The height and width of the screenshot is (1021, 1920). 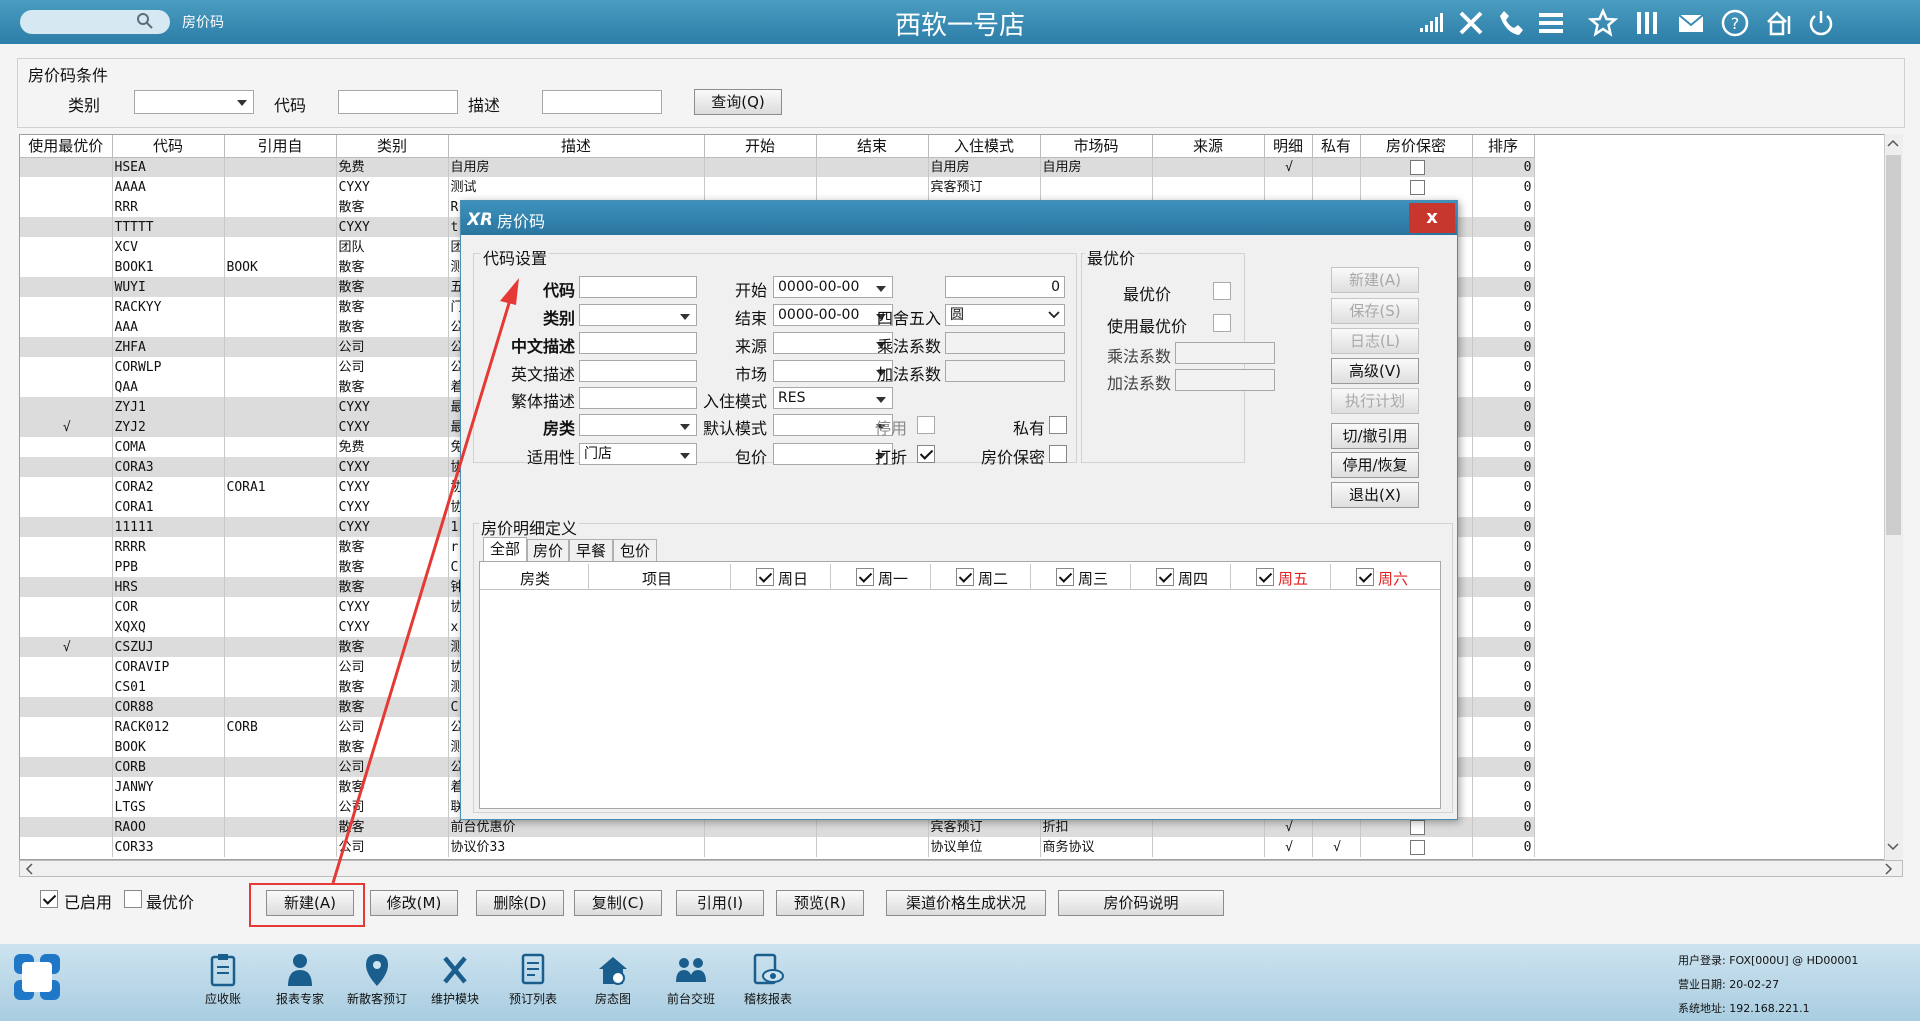 I want to click on toolbar-shift-handover-label: 前台交班, so click(x=690, y=999).